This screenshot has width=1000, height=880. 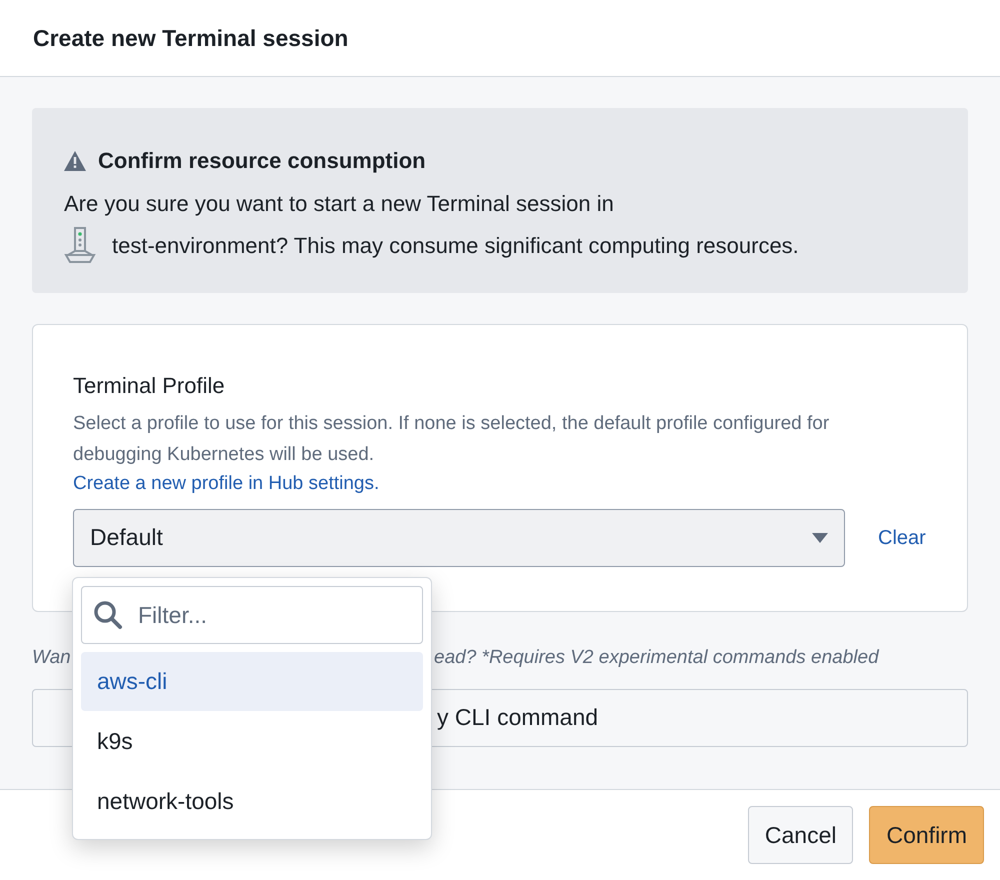 I want to click on profile-label: Terminal Profile, so click(x=149, y=386).